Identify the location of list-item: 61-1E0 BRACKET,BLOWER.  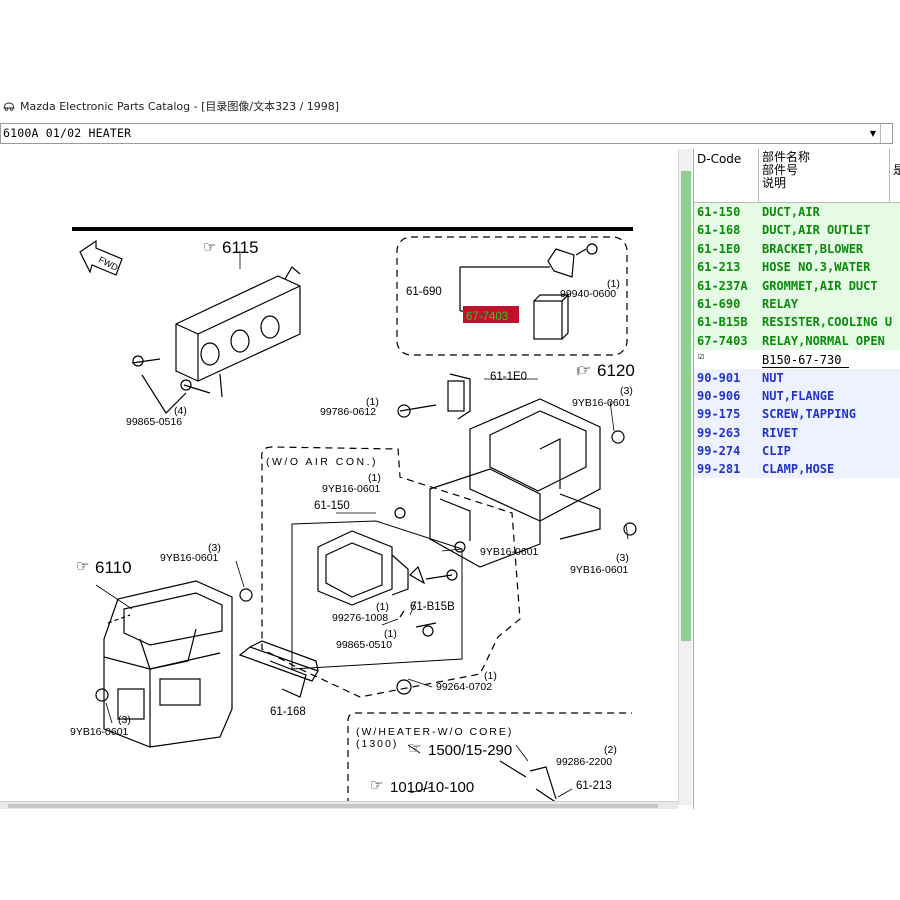
(797, 249).